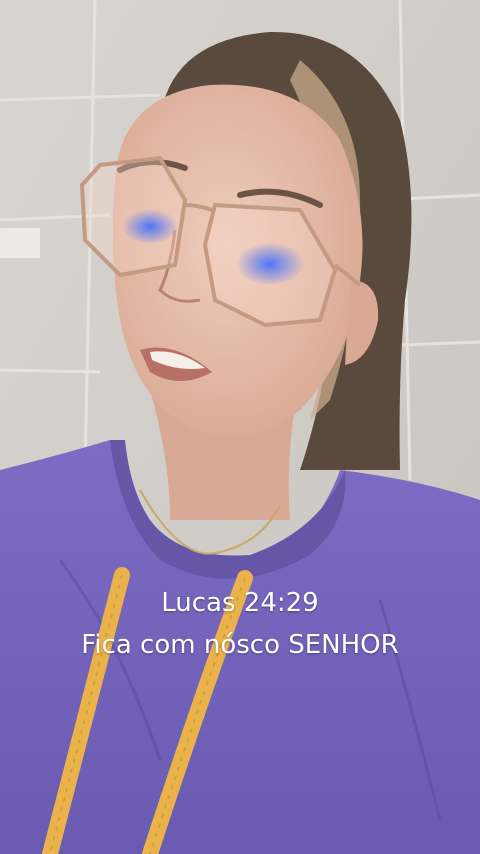  Describe the element at coordinates (240, 603) in the screenshot. I see `verse-reference: Lucas 24:29` at that location.